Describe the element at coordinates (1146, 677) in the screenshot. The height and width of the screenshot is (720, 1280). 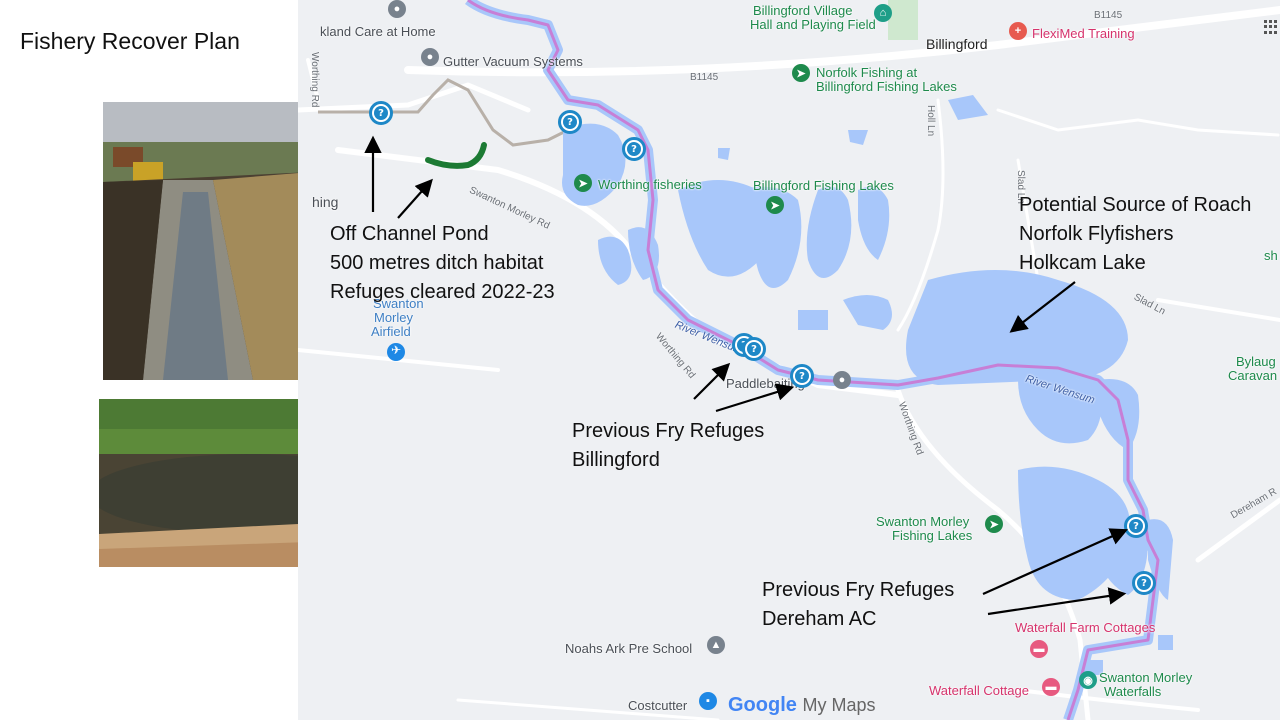
I see `waterfalls-label-1: Swanton Morley` at that location.